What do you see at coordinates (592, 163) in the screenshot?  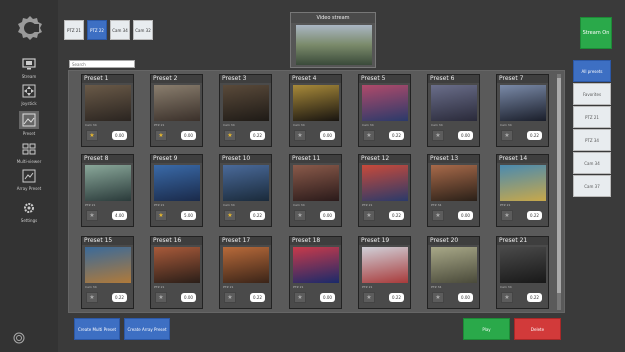 I see `filter-cam34: Cam 34` at bounding box center [592, 163].